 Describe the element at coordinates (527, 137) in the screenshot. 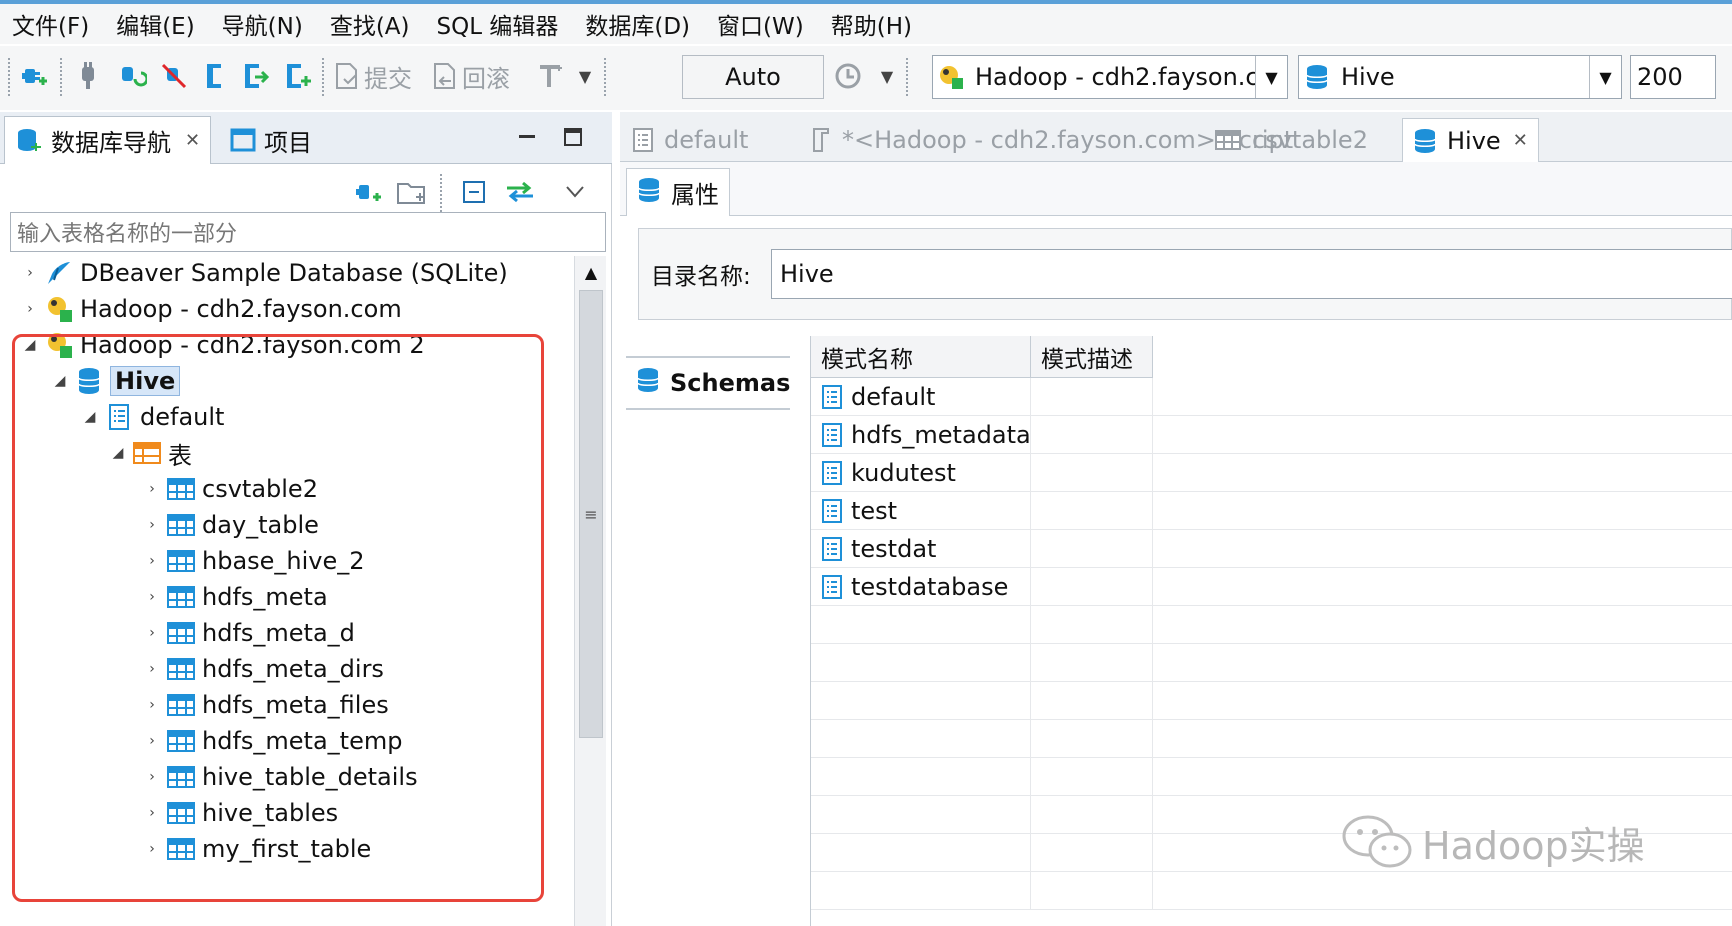

I see `minimize-icon` at that location.